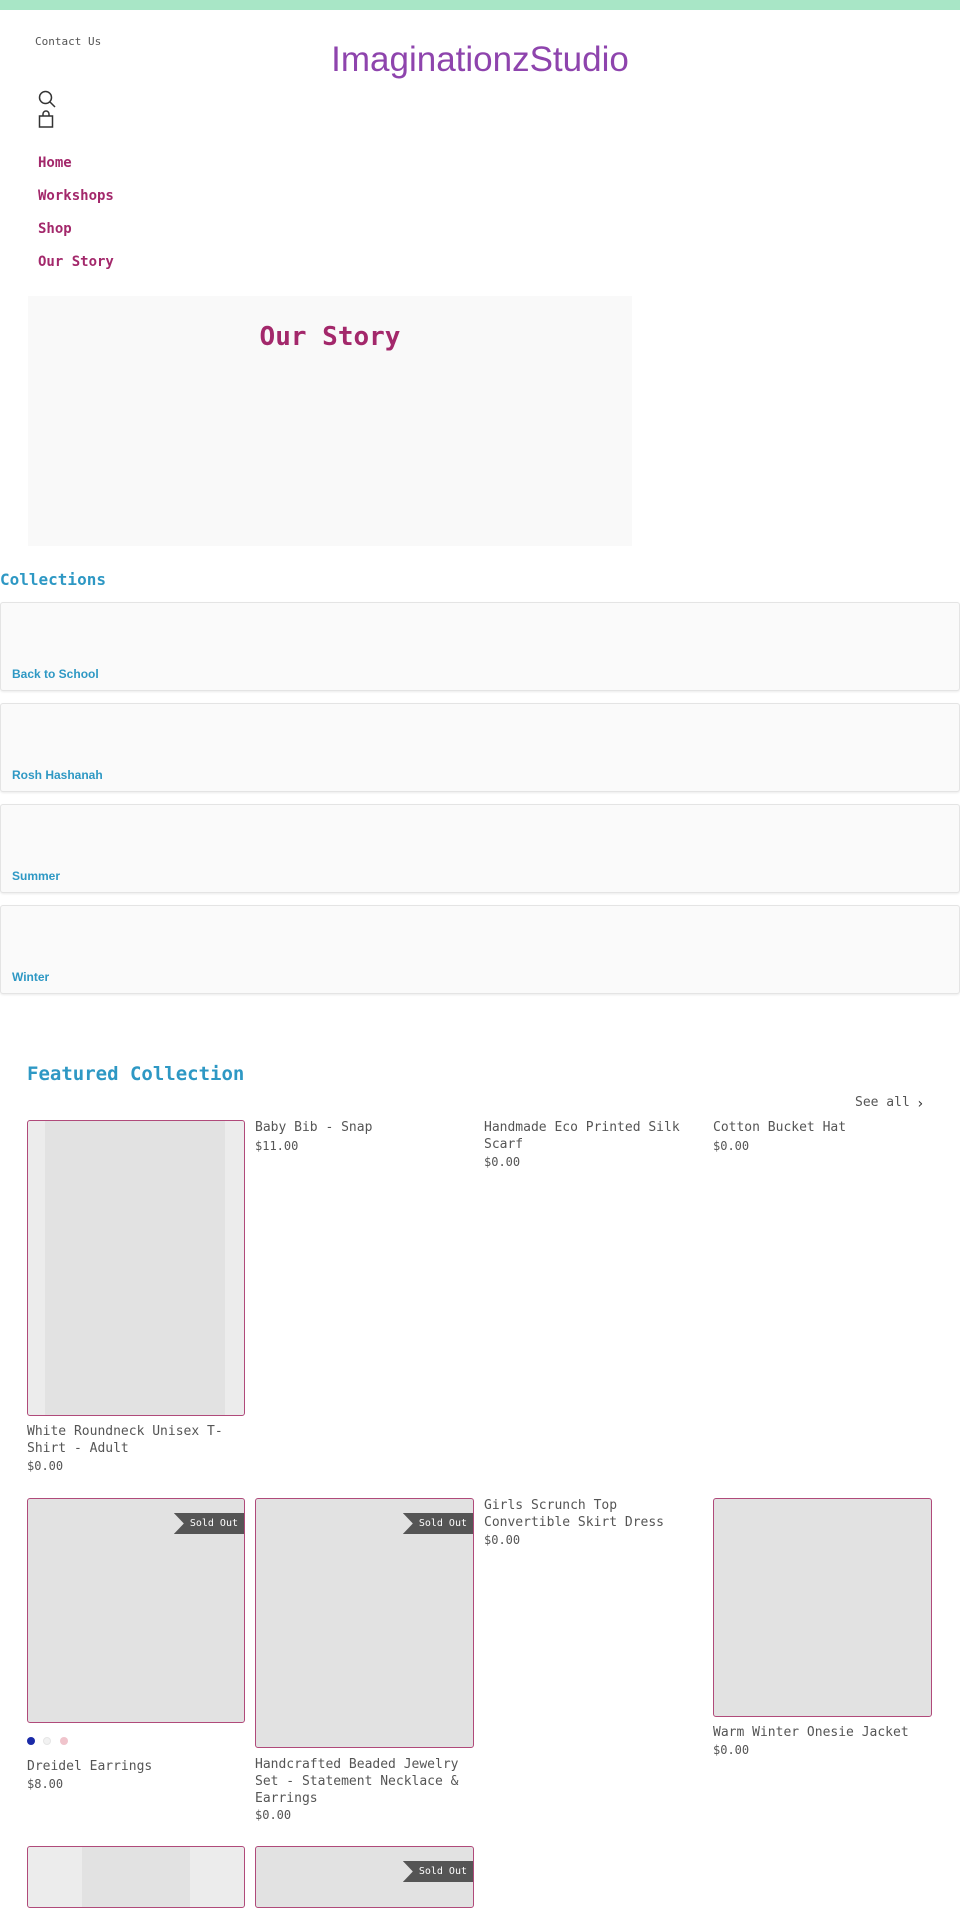  Describe the element at coordinates (480, 60) in the screenshot. I see `store-logo: ImaginationzStudio` at that location.